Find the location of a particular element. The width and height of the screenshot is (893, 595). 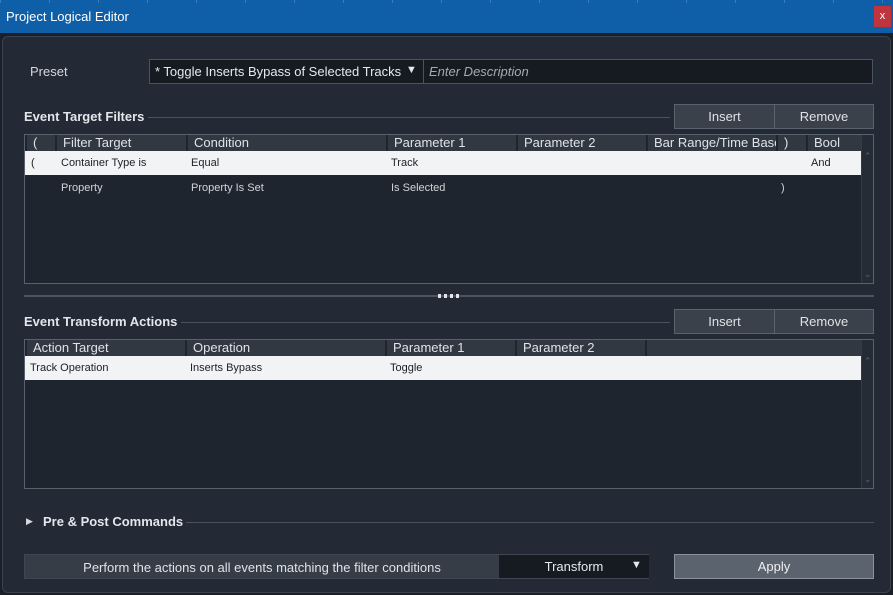

title-bar: Project Logical Editor x is located at coordinates (446, 16).